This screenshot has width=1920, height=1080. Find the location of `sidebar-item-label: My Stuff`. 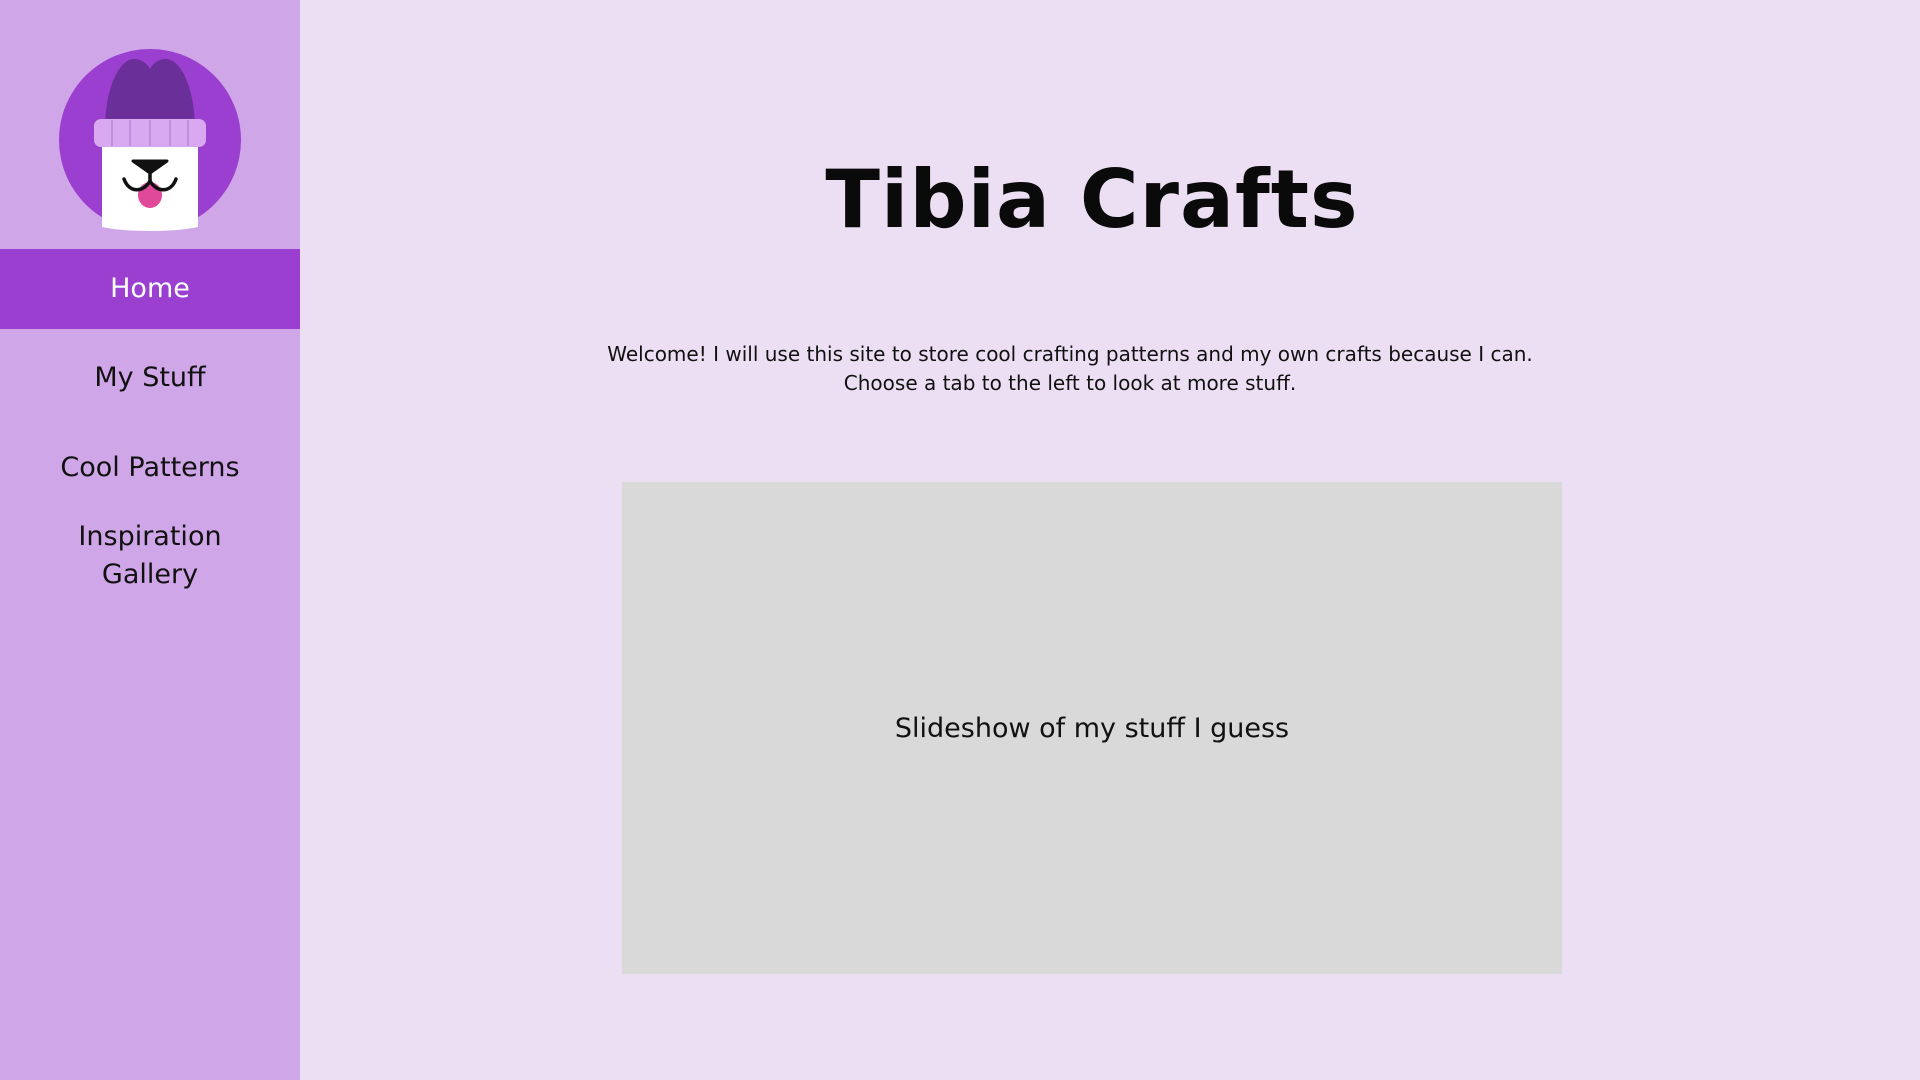

sidebar-item-label: My Stuff is located at coordinates (150, 377).